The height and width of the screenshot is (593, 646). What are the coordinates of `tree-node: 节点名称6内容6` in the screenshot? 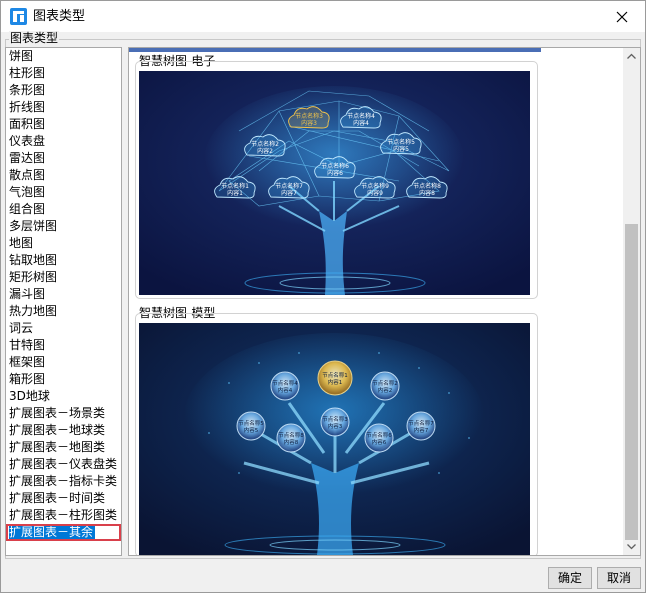 It's located at (379, 438).